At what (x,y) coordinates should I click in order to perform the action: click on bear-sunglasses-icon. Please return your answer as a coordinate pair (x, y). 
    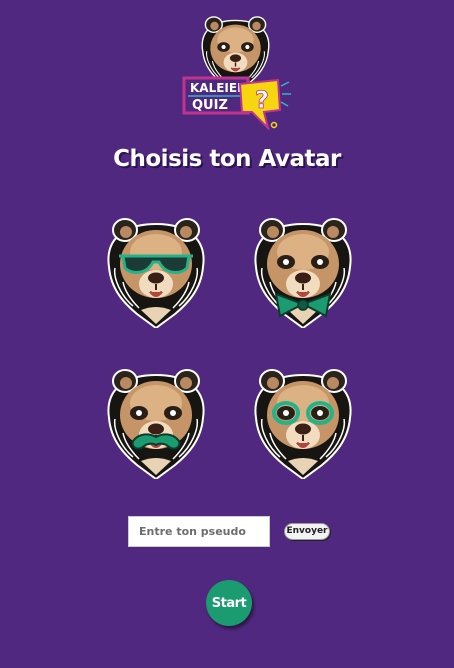
    Looking at the image, I should click on (156, 273).